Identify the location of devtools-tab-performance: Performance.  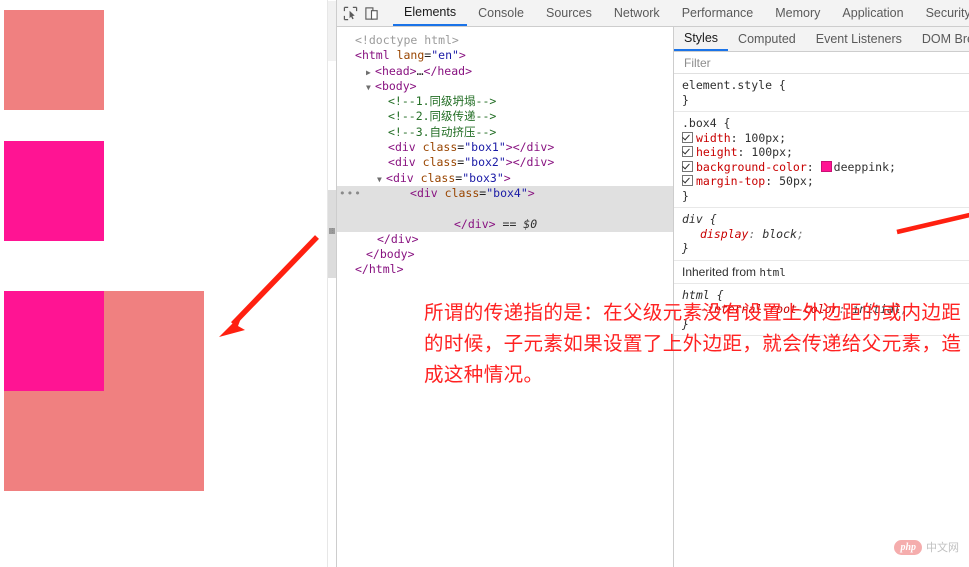
(718, 13).